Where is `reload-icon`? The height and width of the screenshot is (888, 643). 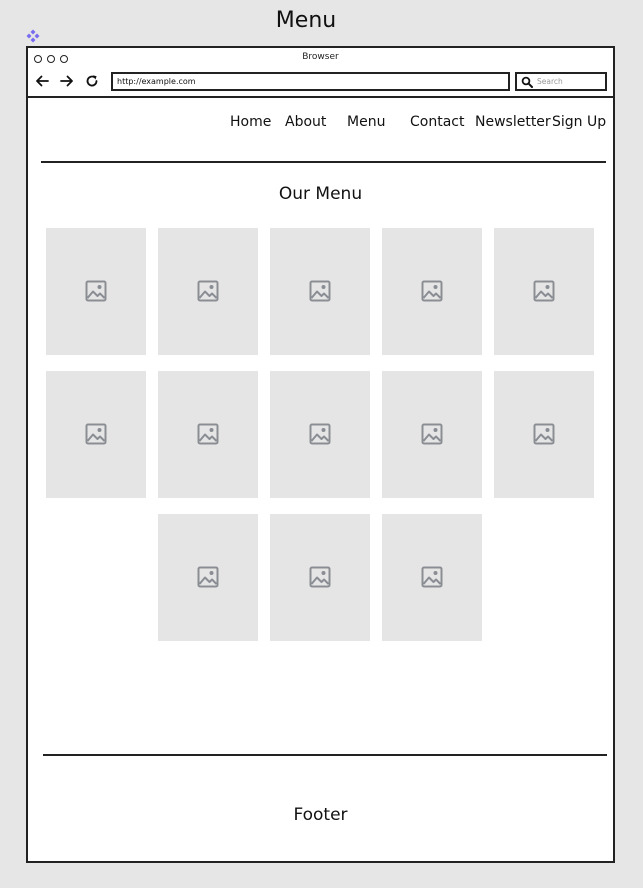 reload-icon is located at coordinates (92, 81).